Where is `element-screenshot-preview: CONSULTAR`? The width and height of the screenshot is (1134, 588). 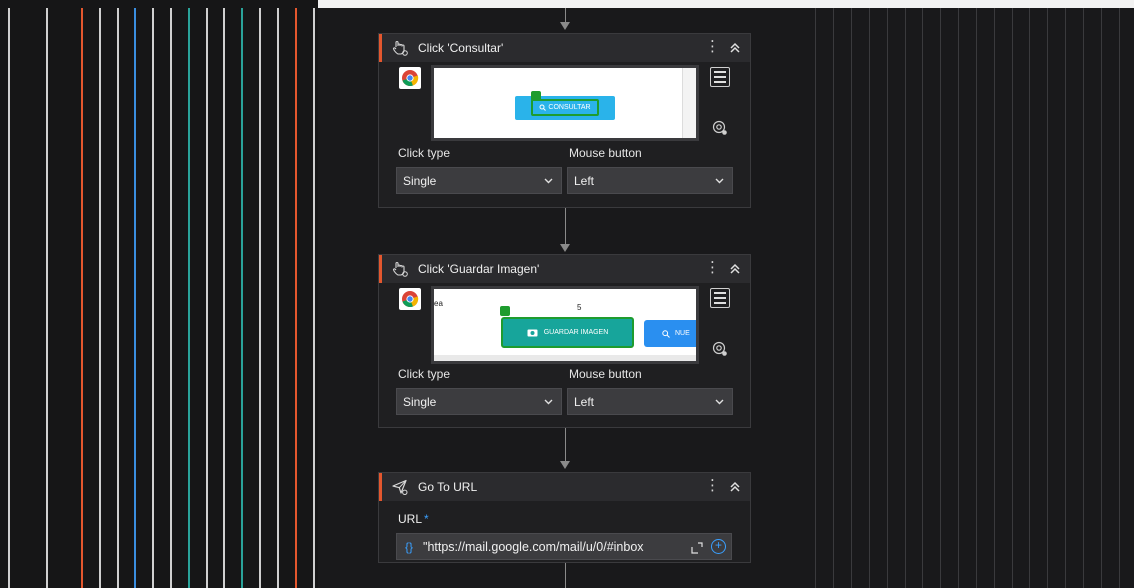 element-screenshot-preview: CONSULTAR is located at coordinates (565, 103).